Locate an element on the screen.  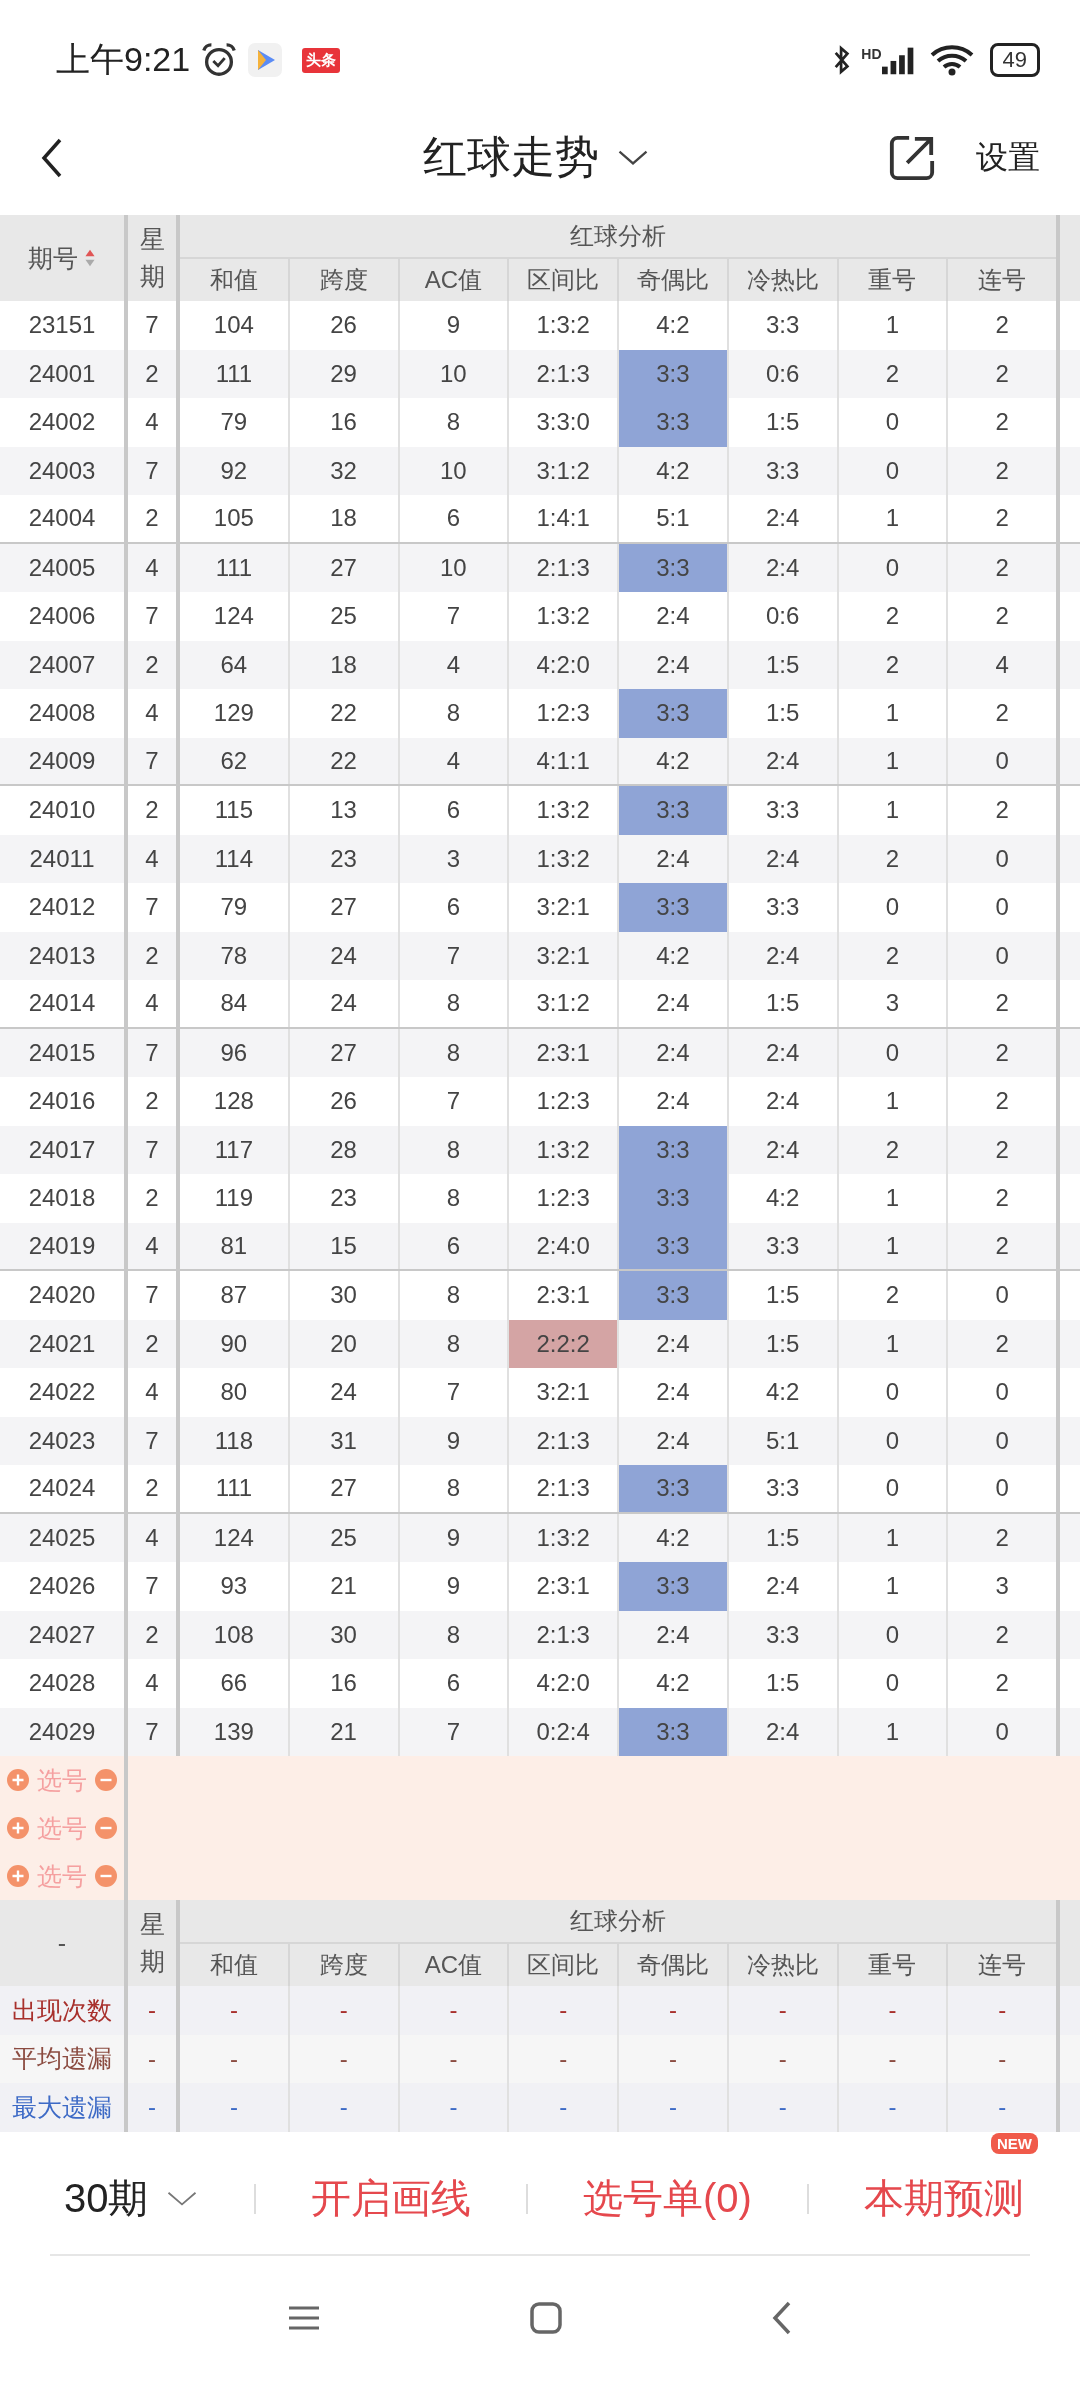
action-button: 开启画线 is located at coordinates (390, 2198).